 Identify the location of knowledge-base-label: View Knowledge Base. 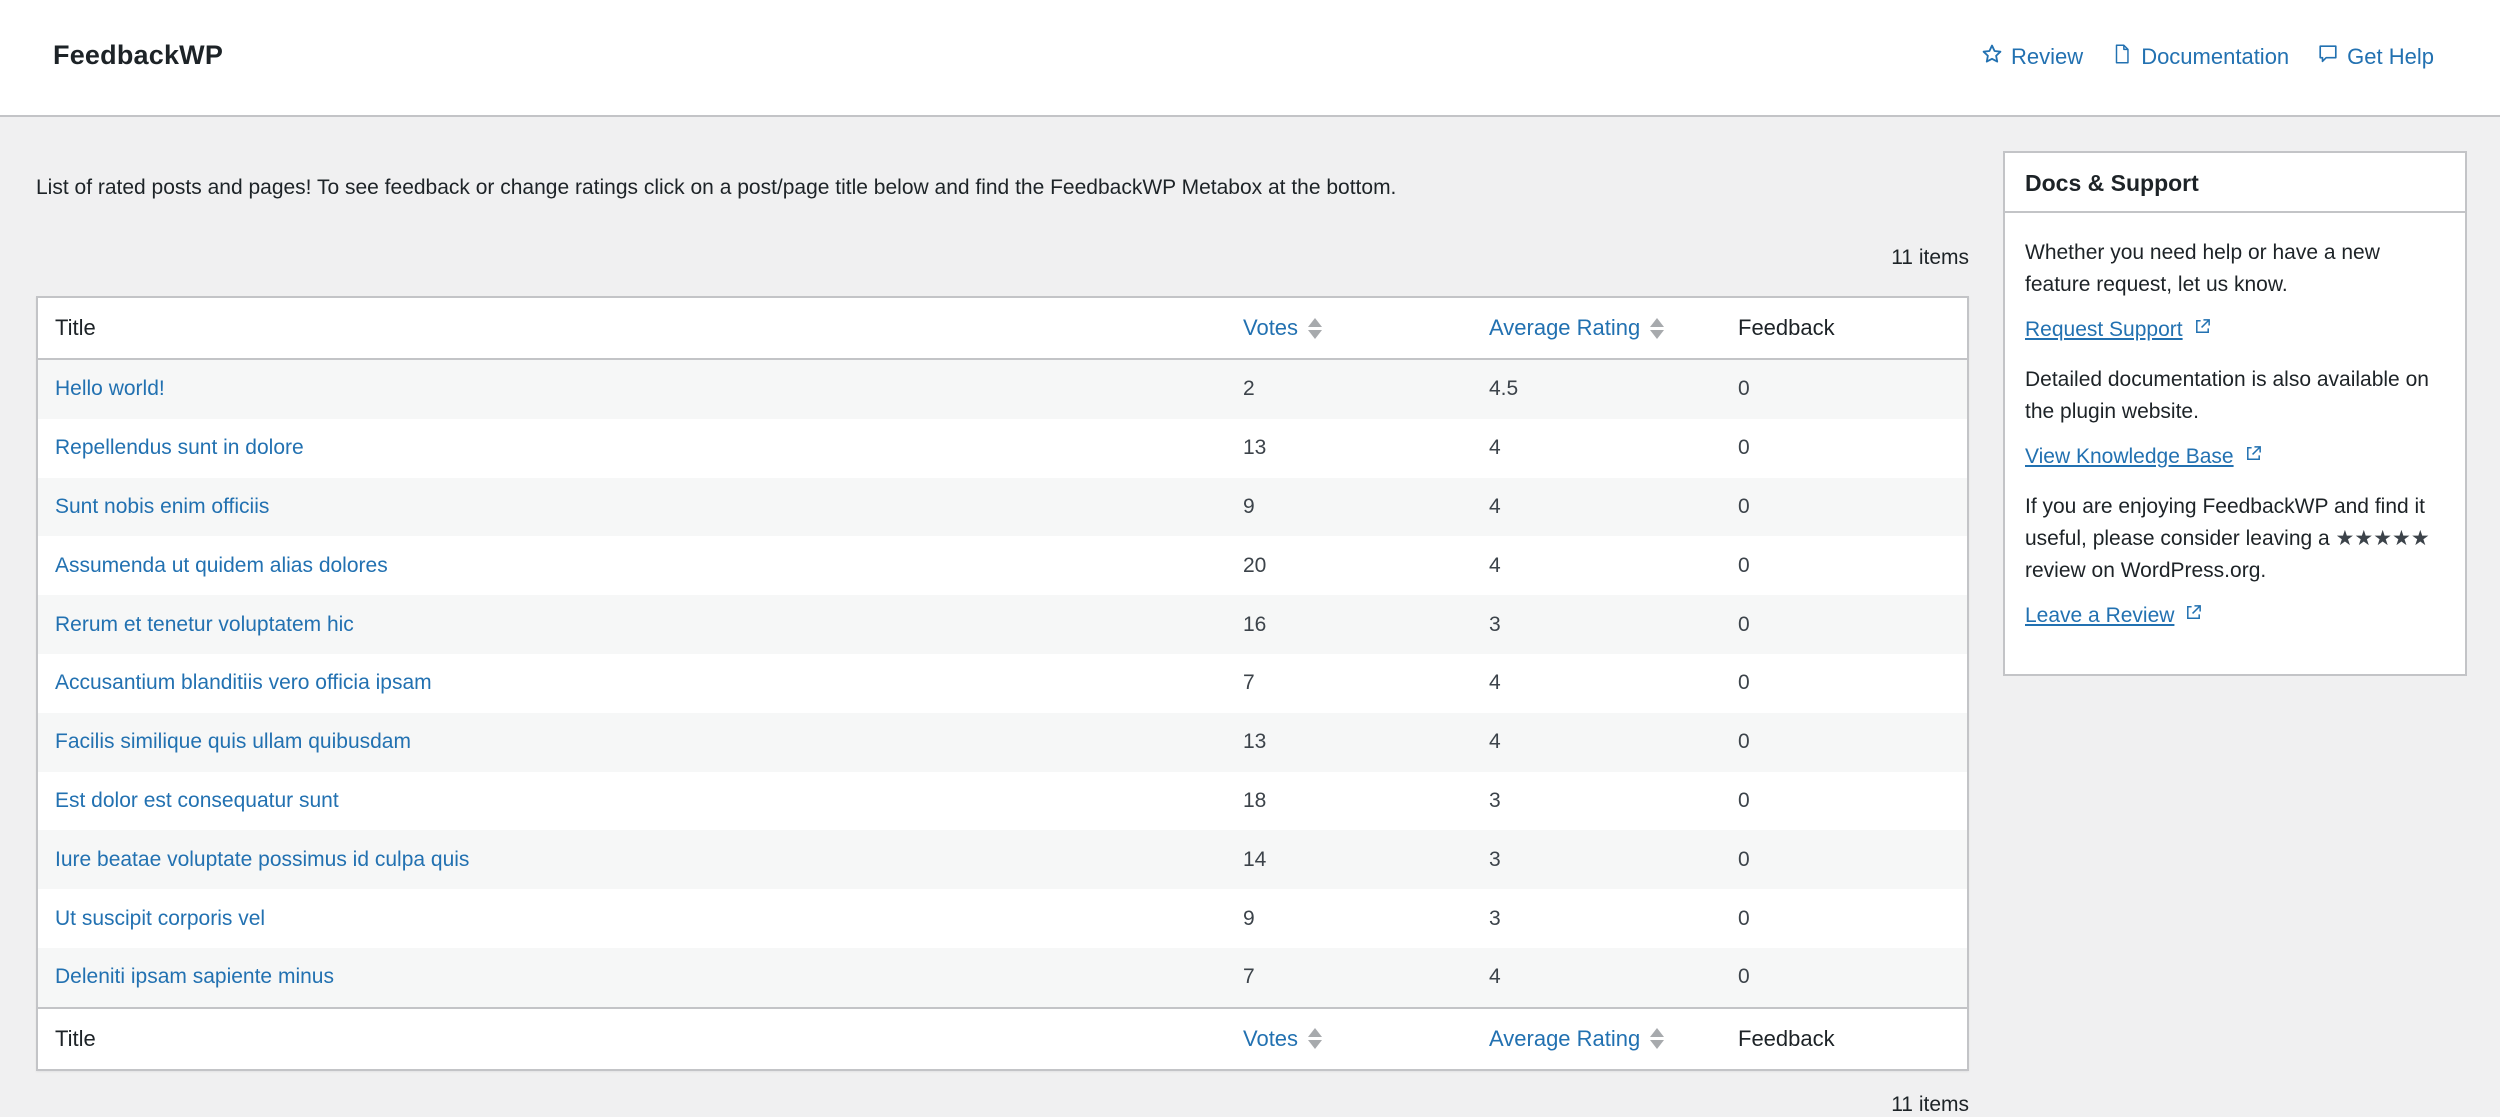
(2129, 456).